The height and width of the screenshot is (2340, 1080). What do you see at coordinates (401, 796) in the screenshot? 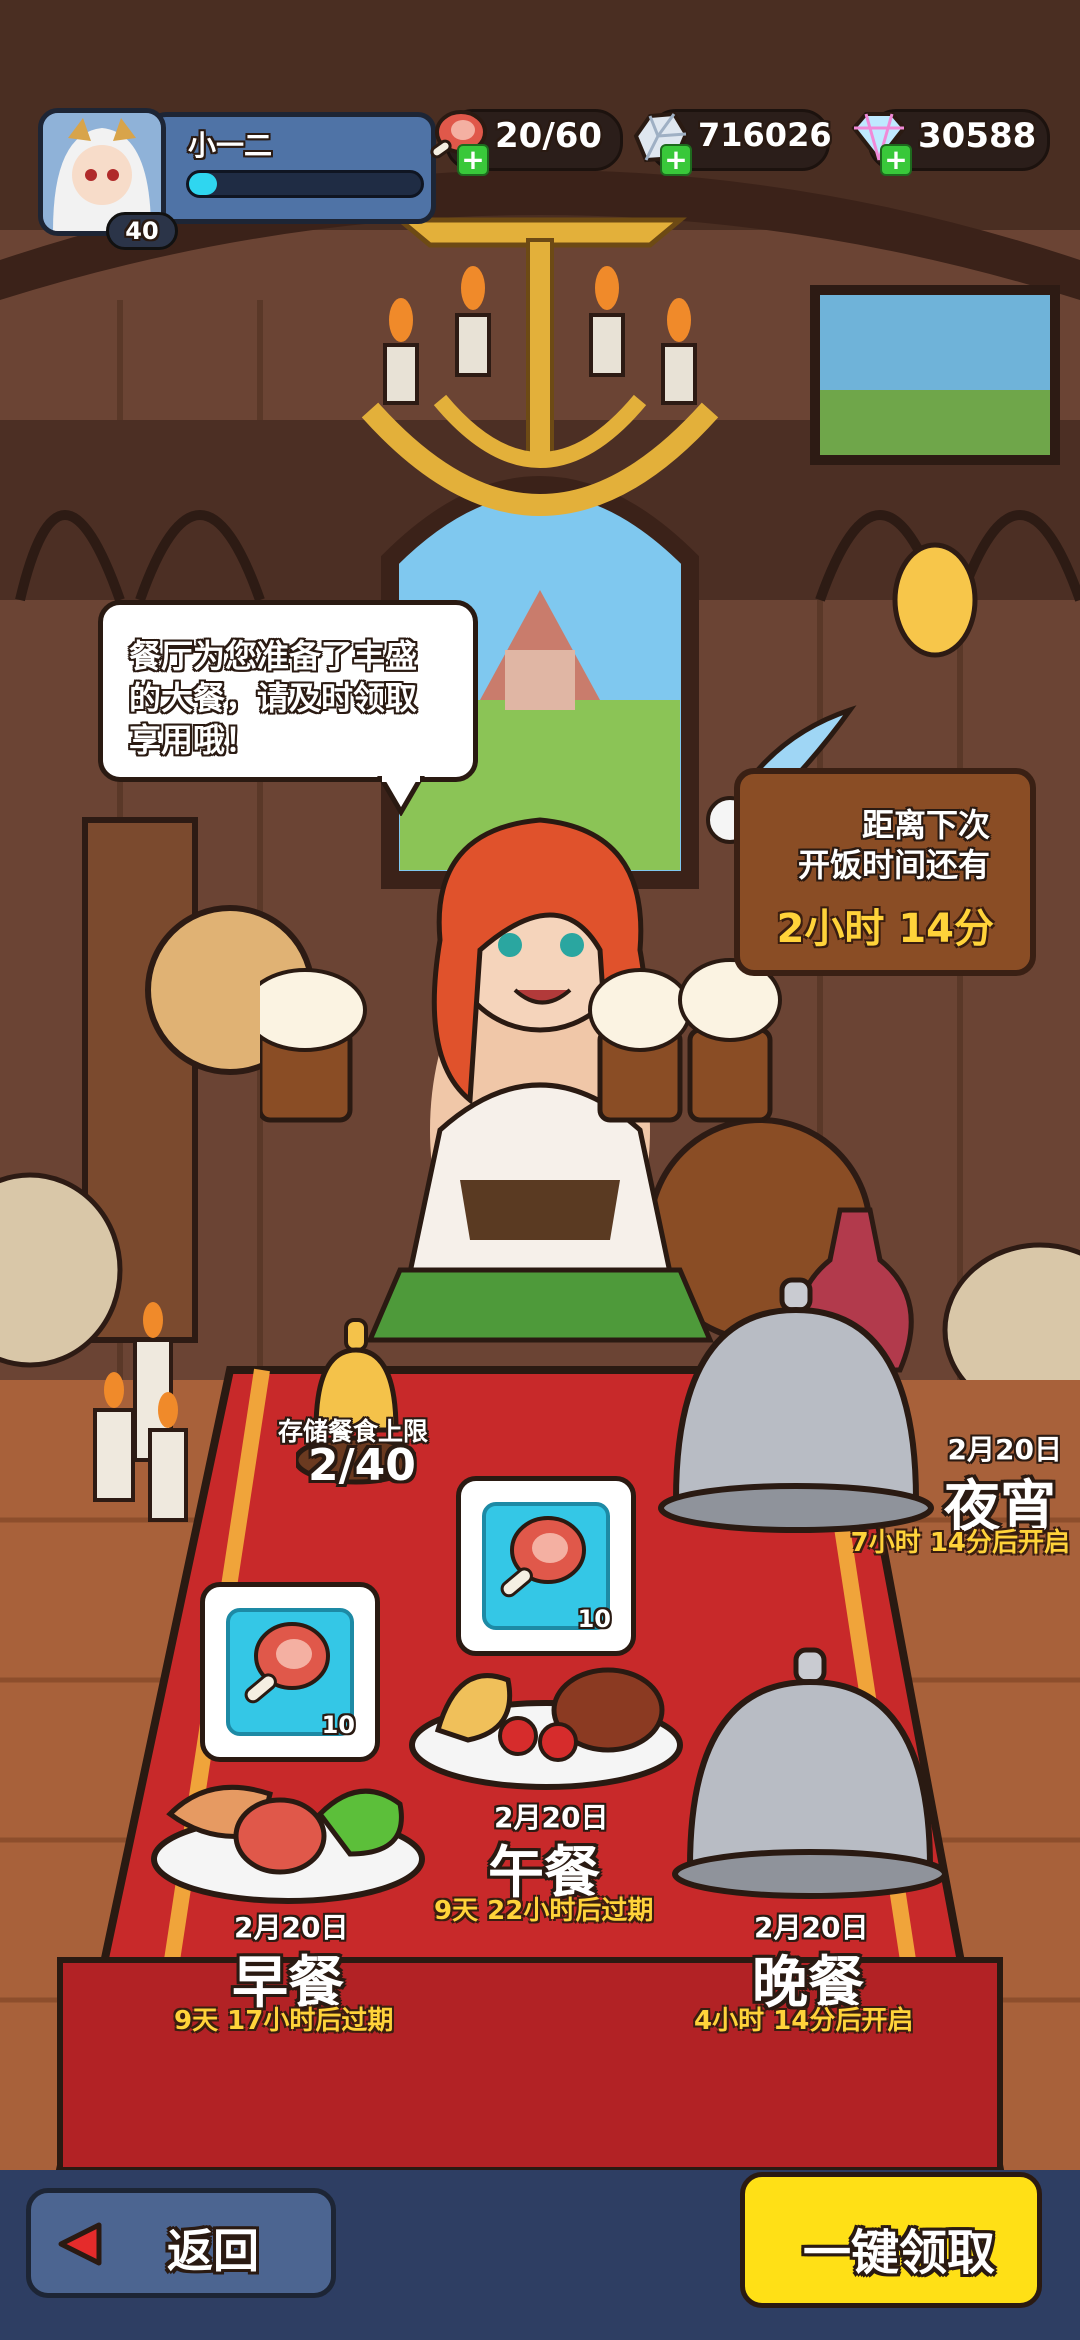
I see `speech-bubble-tail` at bounding box center [401, 796].